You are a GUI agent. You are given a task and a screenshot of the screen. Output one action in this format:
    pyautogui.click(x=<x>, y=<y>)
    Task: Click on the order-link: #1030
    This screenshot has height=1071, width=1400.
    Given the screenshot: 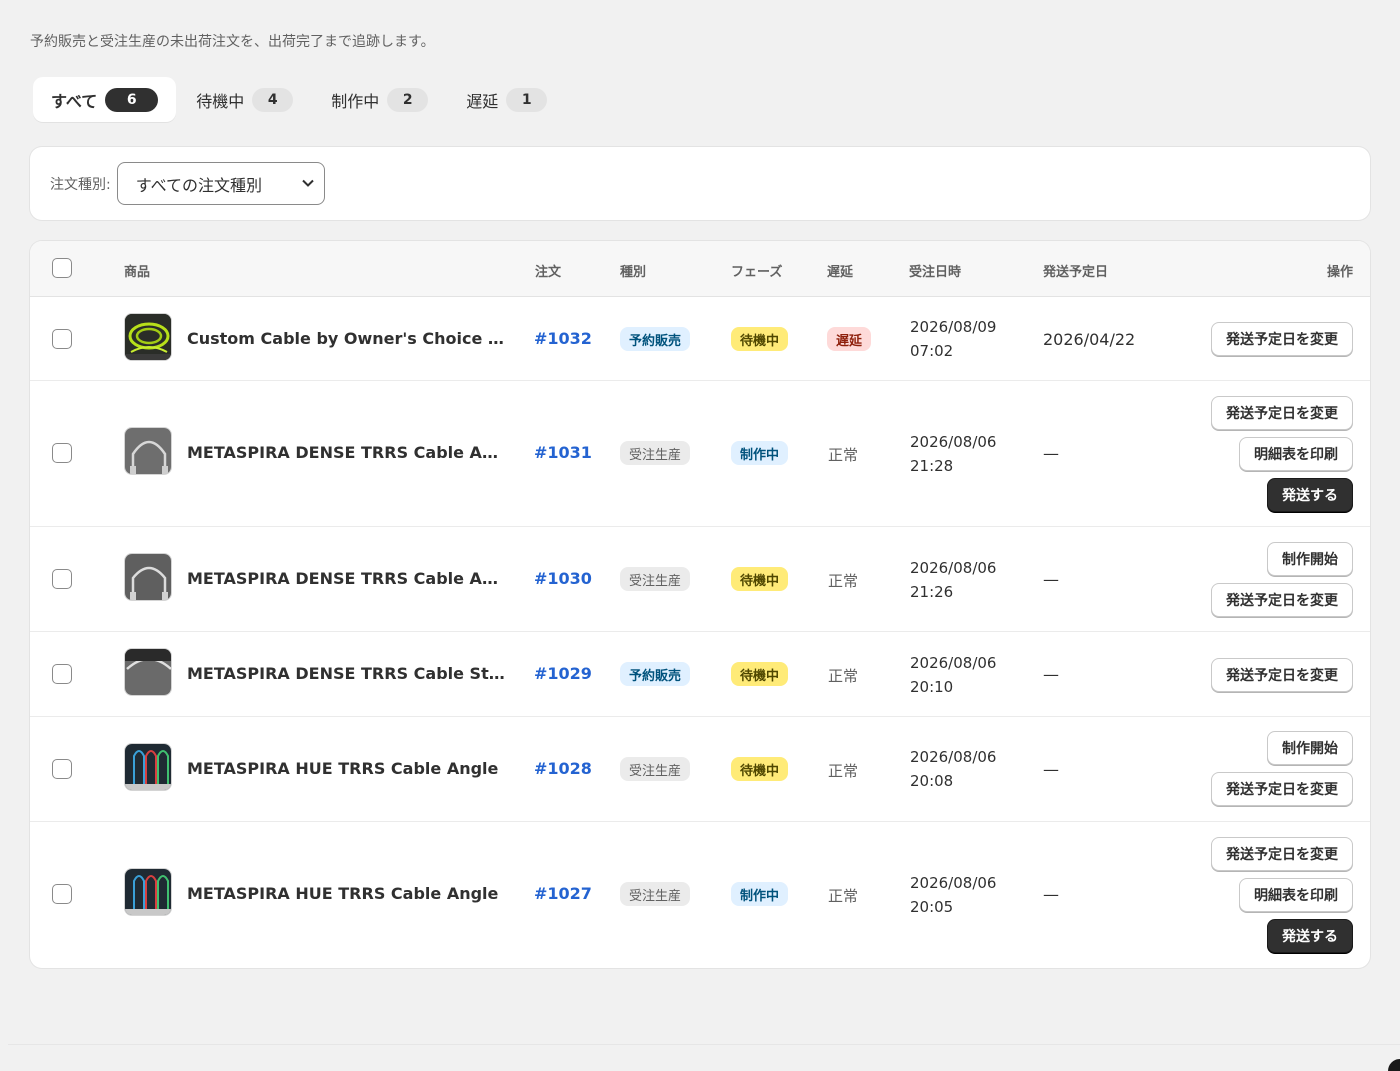 What is the action you would take?
    pyautogui.click(x=563, y=578)
    